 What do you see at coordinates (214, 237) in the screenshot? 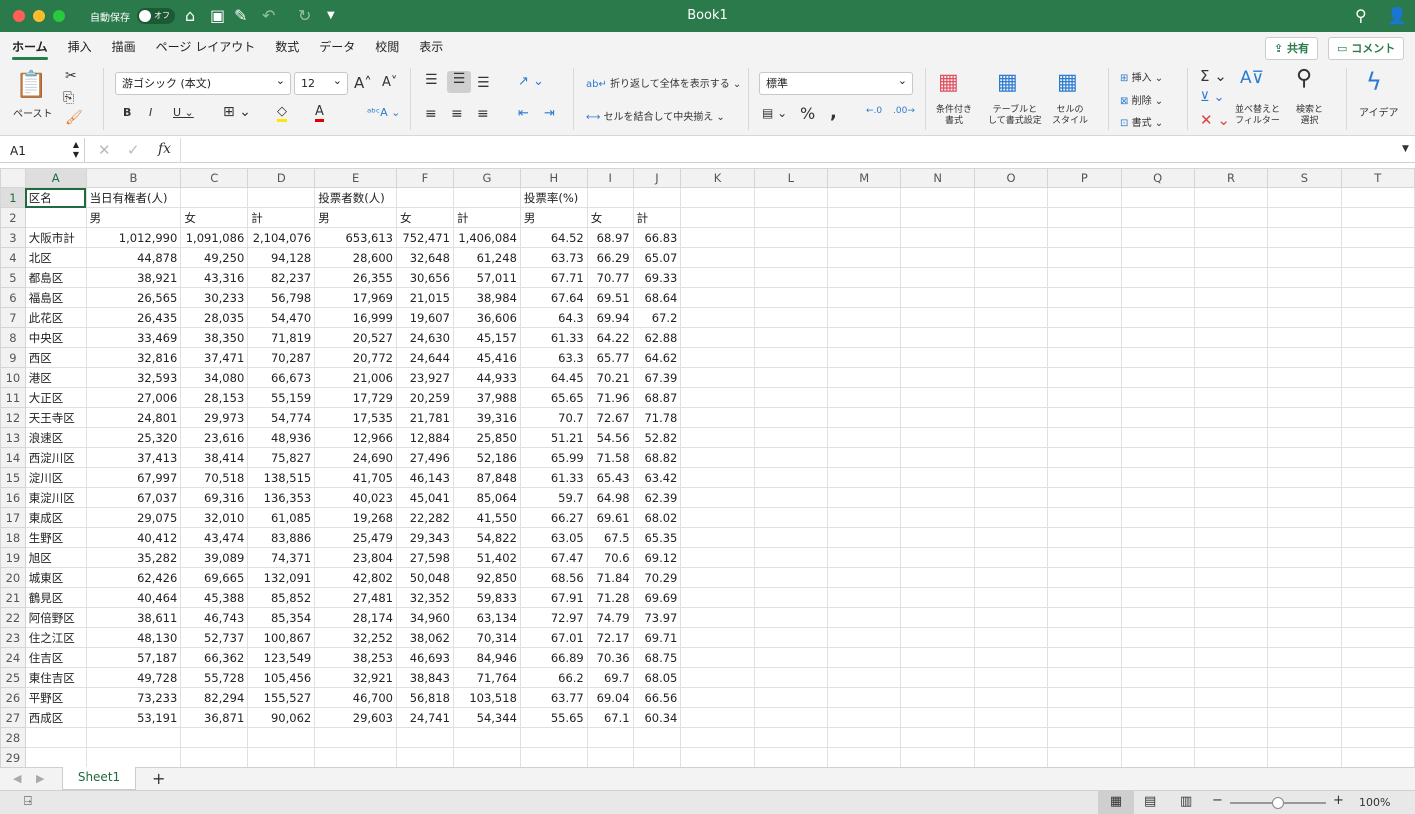
I see `cell-C3: 1,091,086` at bounding box center [214, 237].